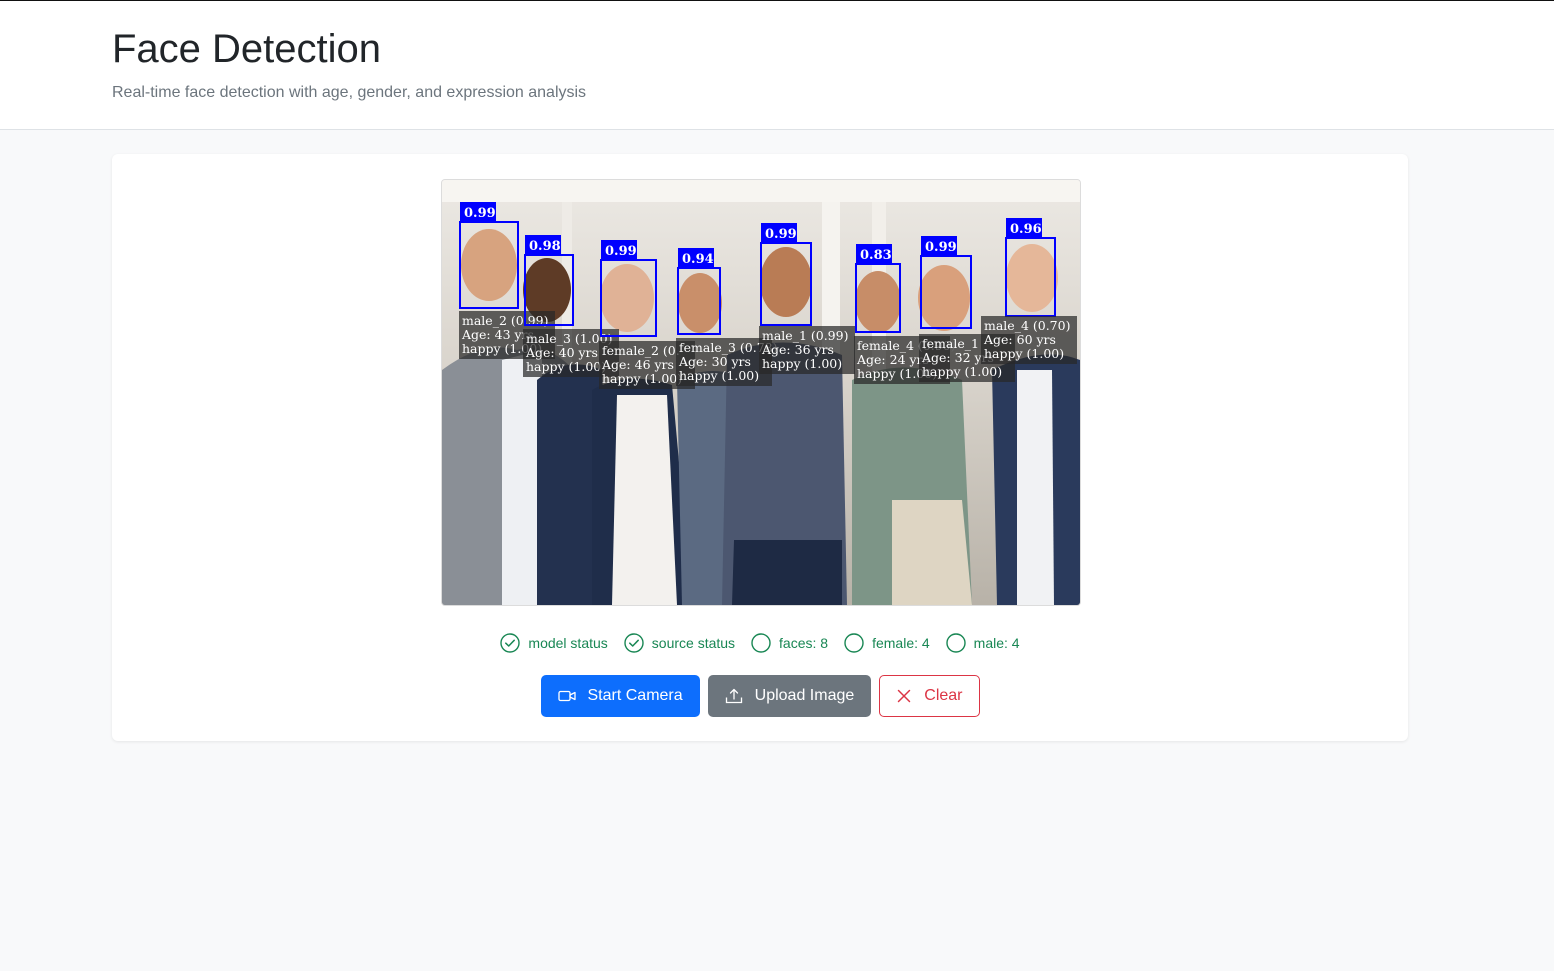 This screenshot has height=971, width=1554. Describe the element at coordinates (804, 695) in the screenshot. I see `upload-image-label: Upload Image` at that location.